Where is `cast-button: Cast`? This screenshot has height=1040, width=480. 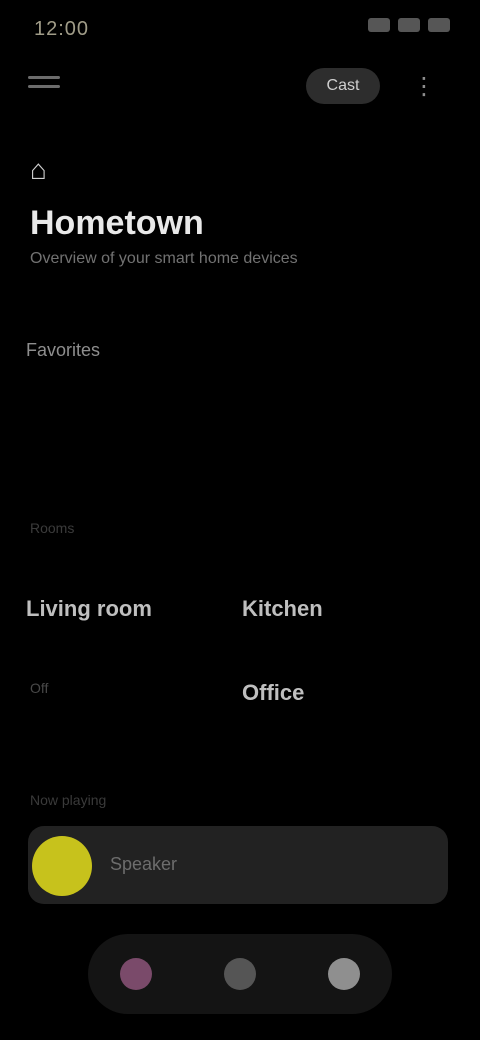
cast-button: Cast is located at coordinates (343, 86).